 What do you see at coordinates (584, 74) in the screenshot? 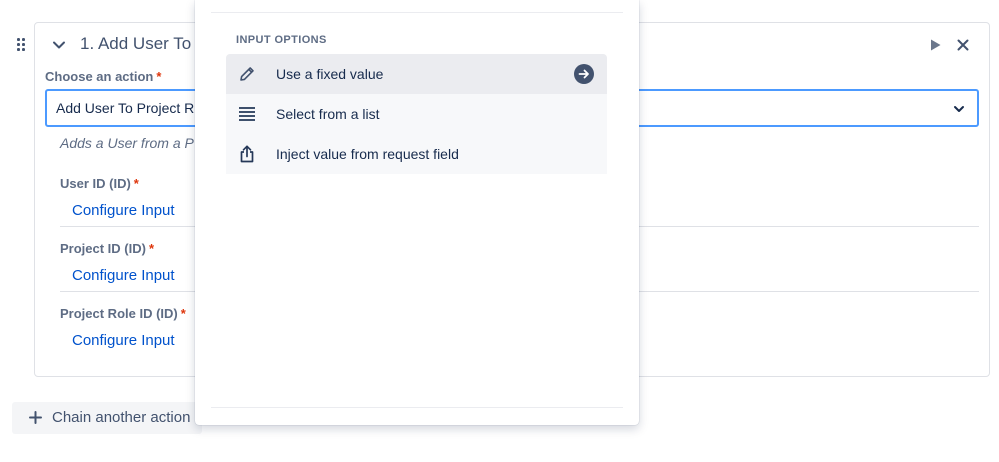
I see `arrow-right-circle-icon` at bounding box center [584, 74].